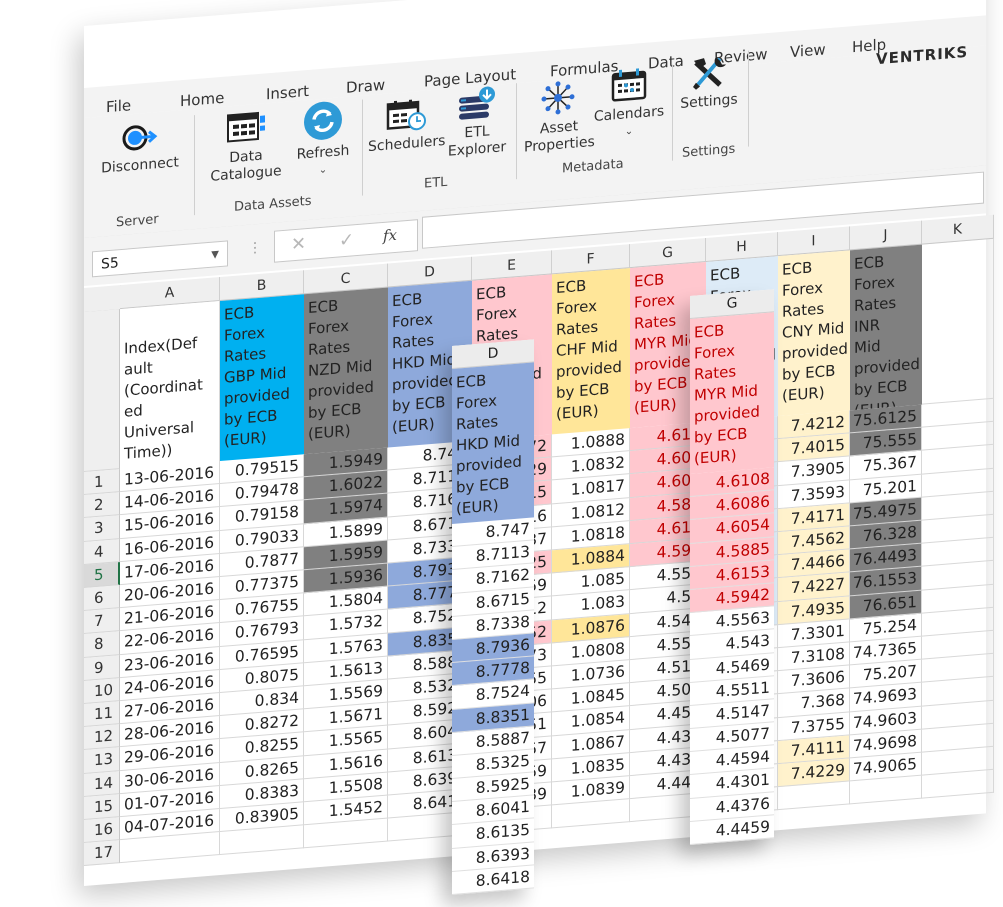  Describe the element at coordinates (140, 165) in the screenshot. I see `disconnect-label: Disconnect` at that location.